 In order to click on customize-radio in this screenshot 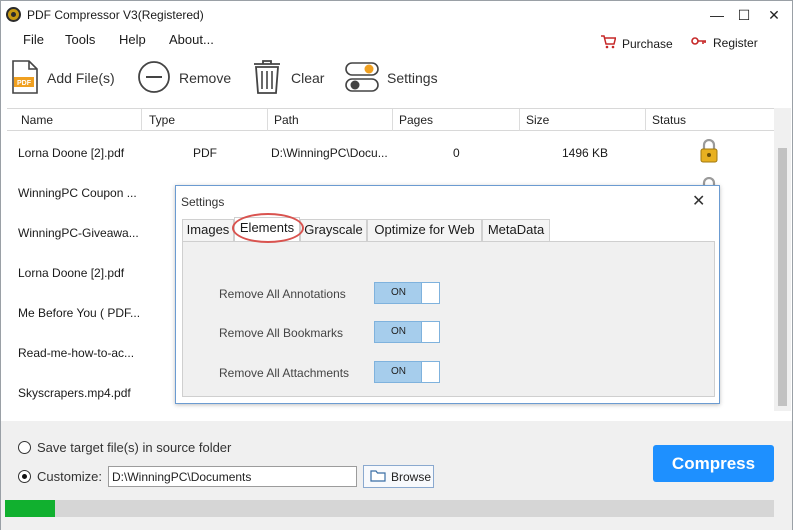, I will do `click(24, 476)`.